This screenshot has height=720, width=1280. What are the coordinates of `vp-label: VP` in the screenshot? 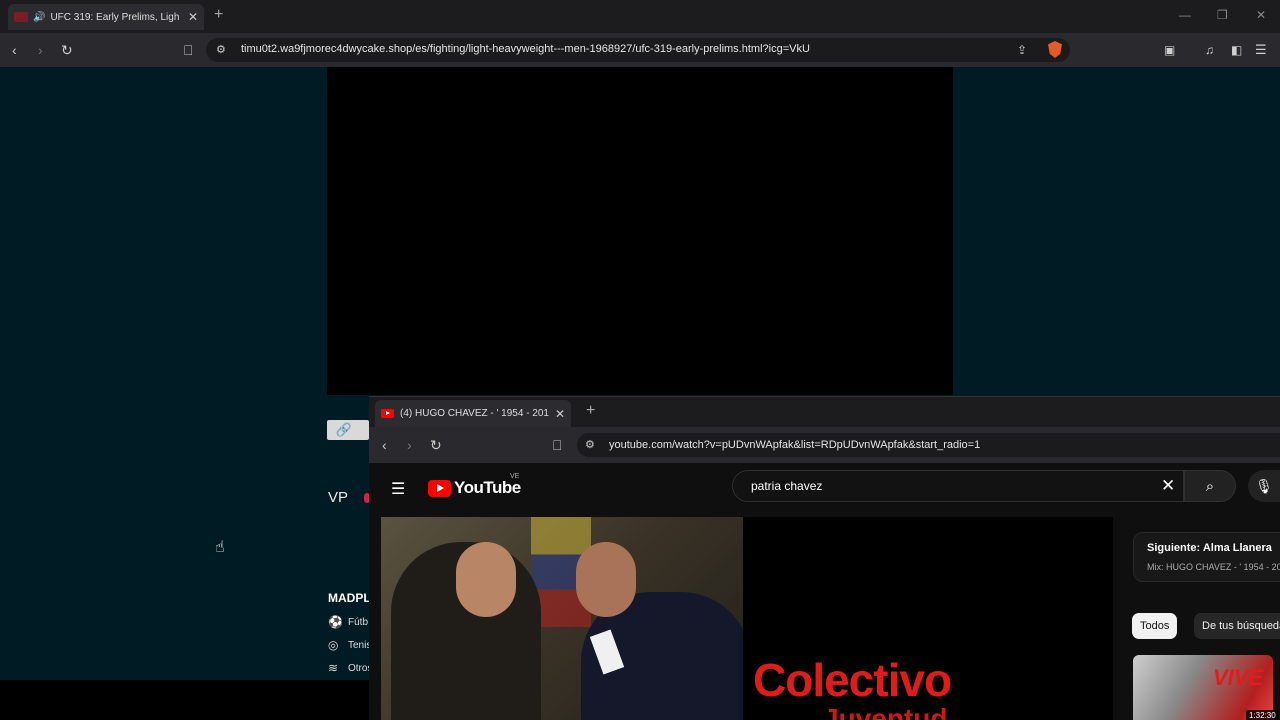 It's located at (338, 497).